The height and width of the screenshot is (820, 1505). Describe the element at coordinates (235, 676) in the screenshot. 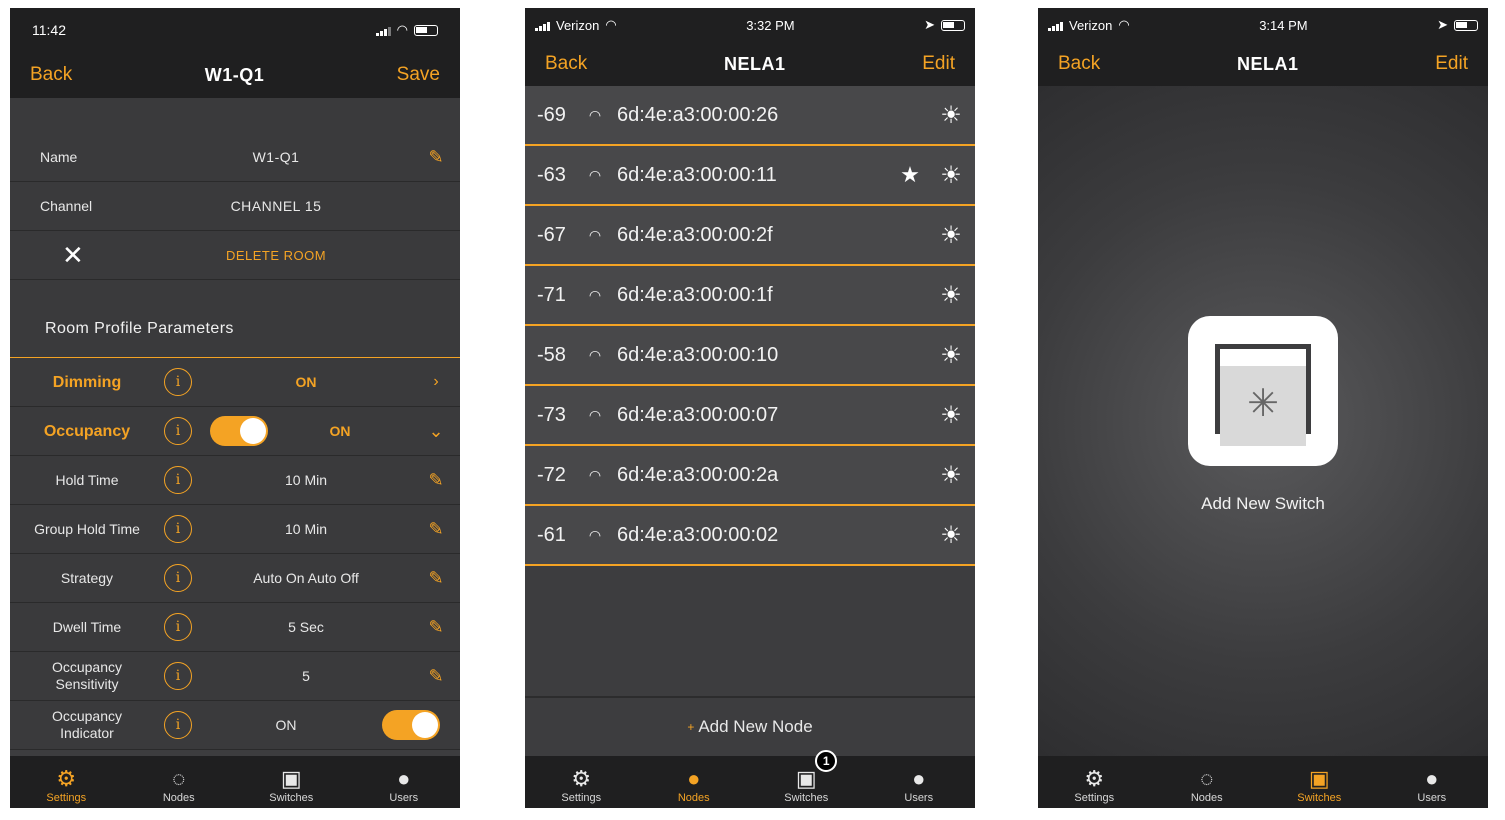

I see `param-row-occupancy-sensitivity: Occupancy Sensitivity i 5 ✎` at that location.